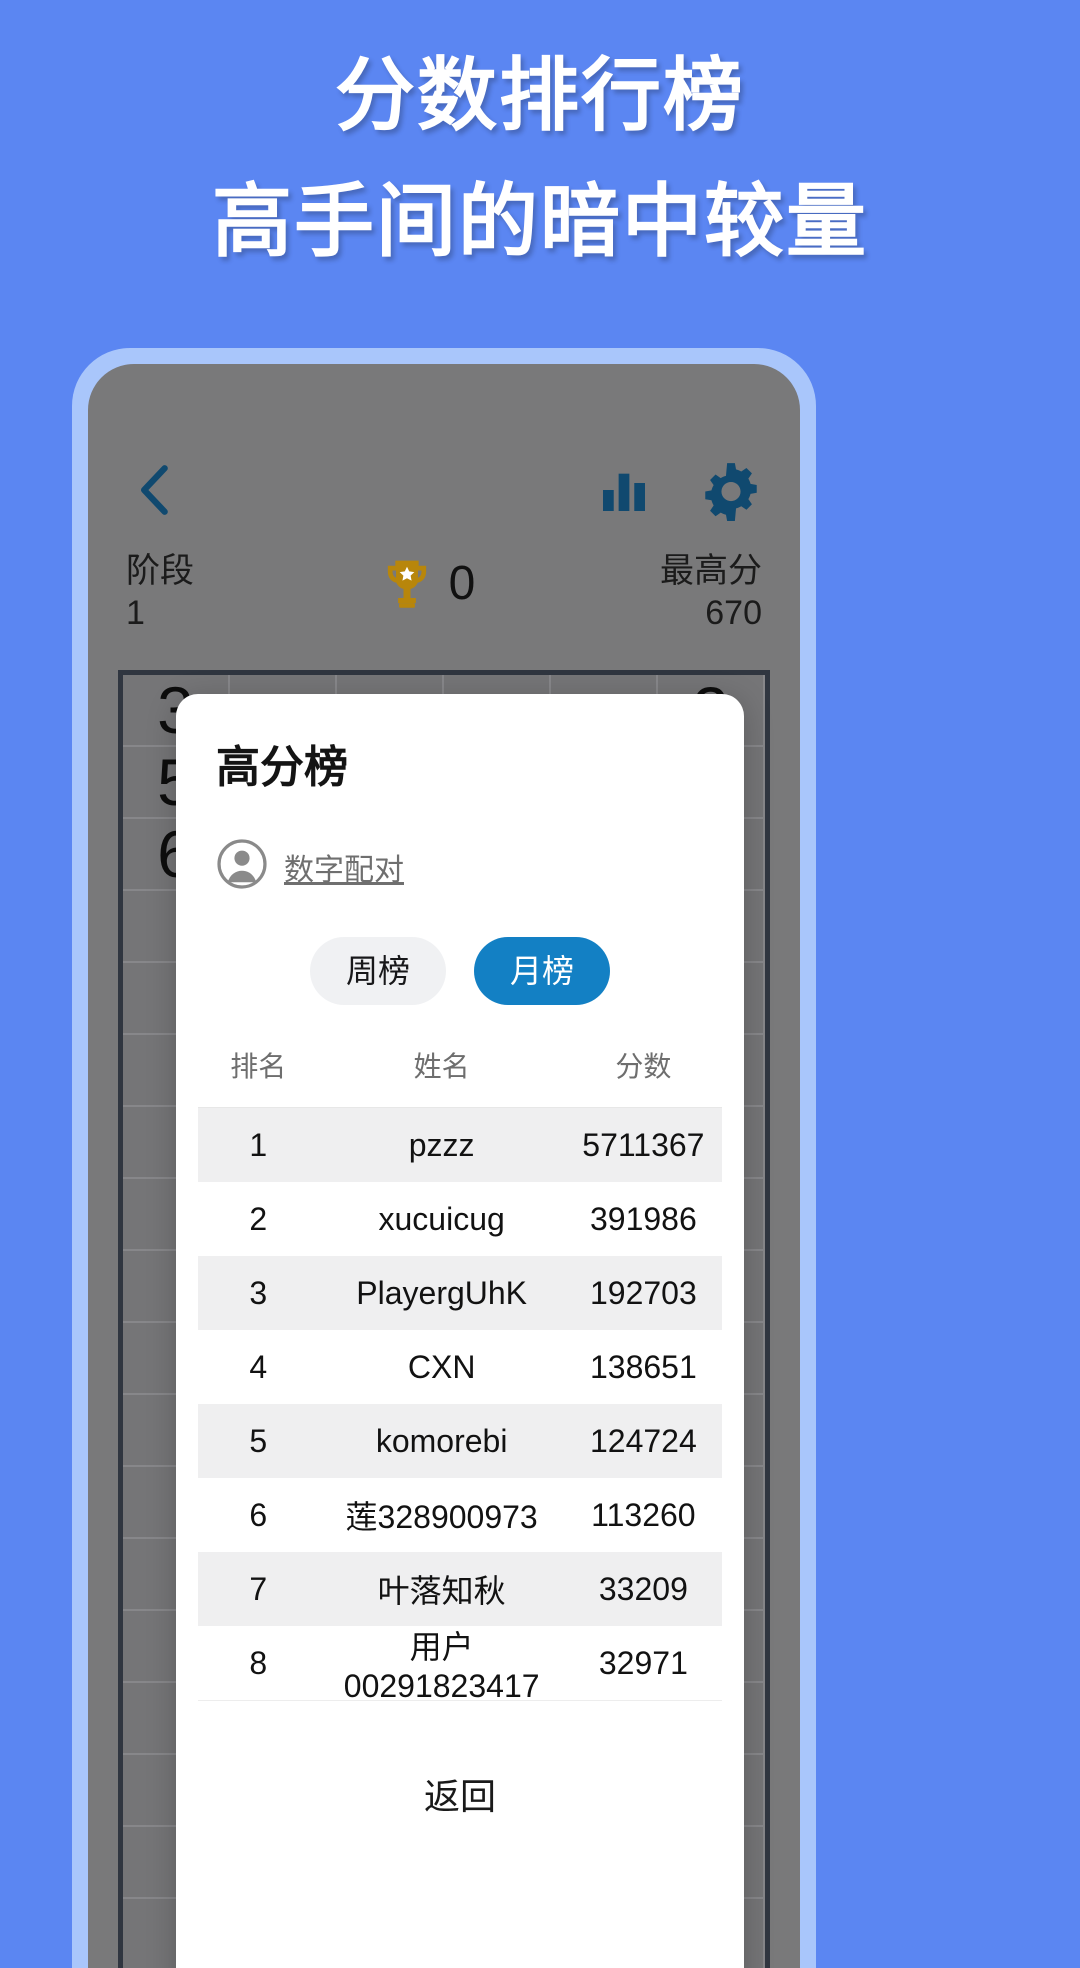 The width and height of the screenshot is (1080, 1968). I want to click on game-top-bar, so click(444, 490).